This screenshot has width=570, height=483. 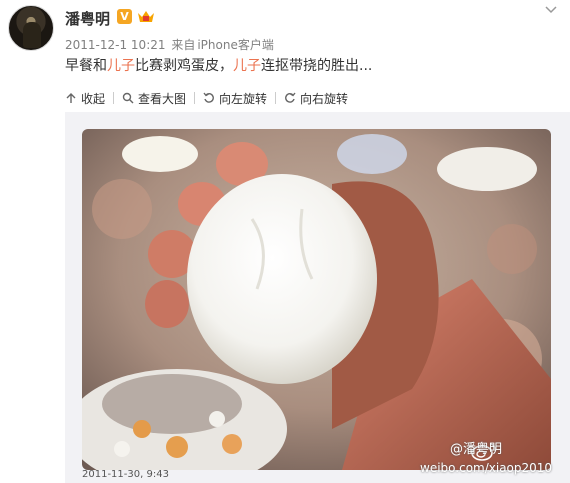 I want to click on rotate-left-button: 向左旋转, so click(x=235, y=98).